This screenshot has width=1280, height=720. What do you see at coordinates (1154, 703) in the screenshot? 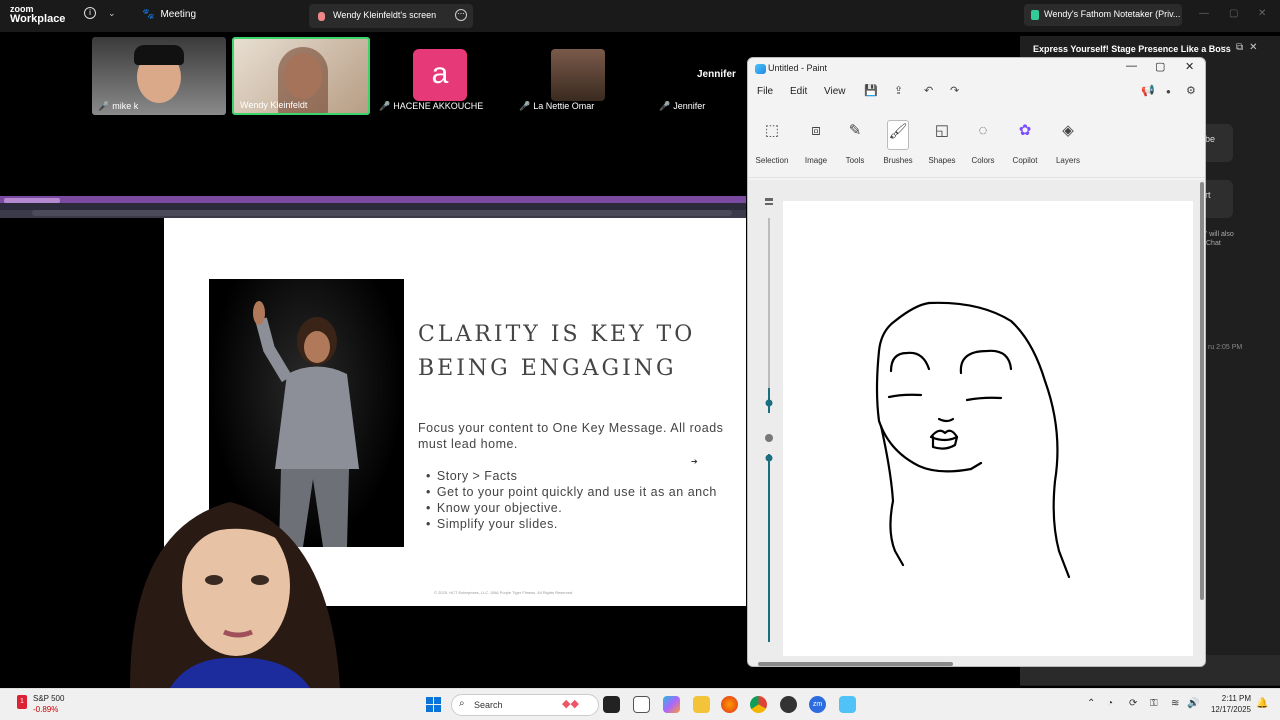
I see `tray-vpn-icon: ⚿` at bounding box center [1154, 703].